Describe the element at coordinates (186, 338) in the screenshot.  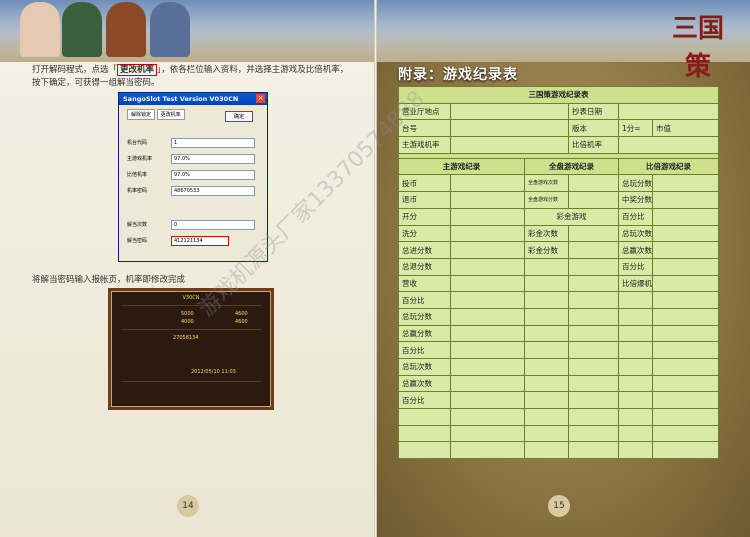
I see `game-code: 27058134` at that location.